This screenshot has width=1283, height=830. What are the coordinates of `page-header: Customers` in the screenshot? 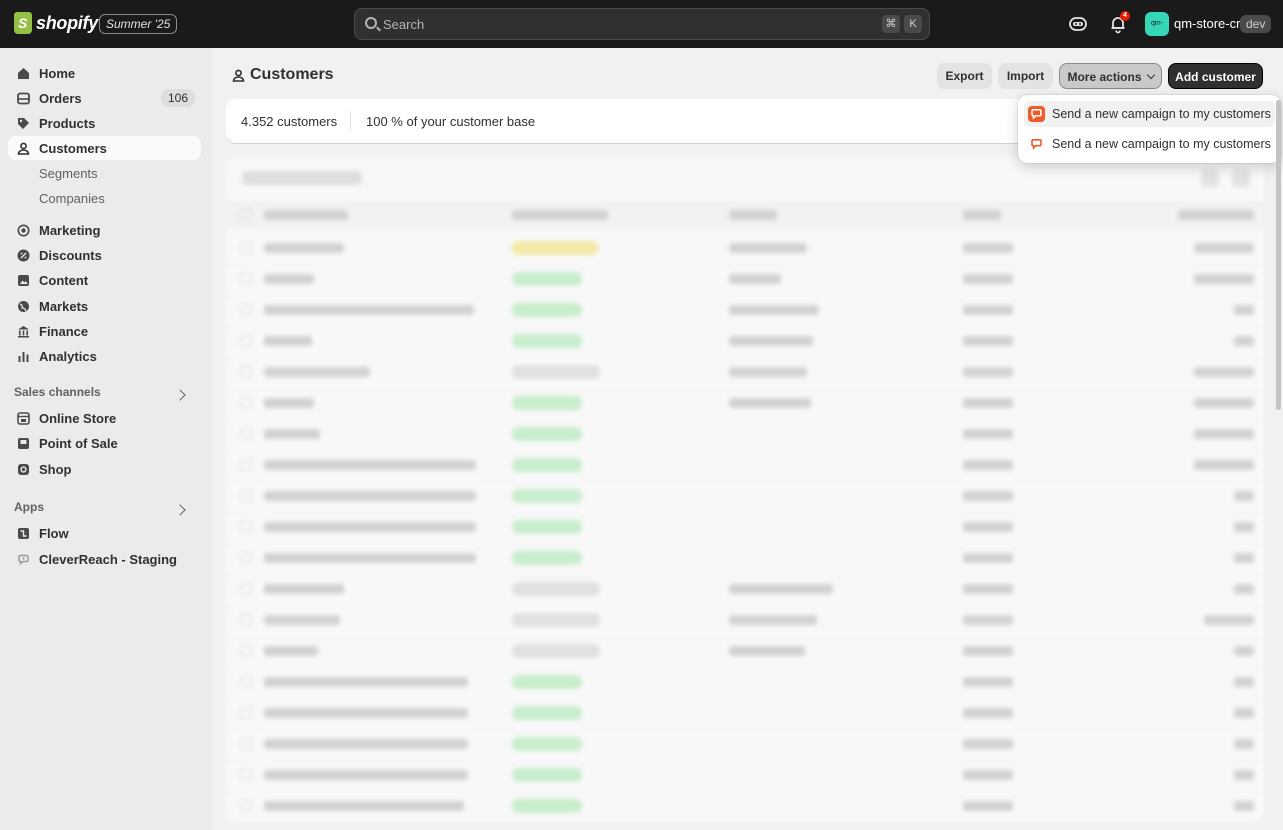 It's located at (283, 75).